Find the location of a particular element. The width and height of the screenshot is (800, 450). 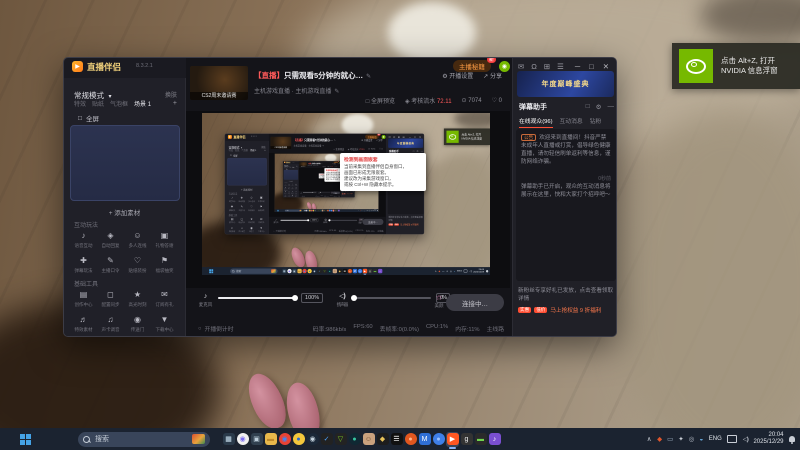

language-indicator: ENG is located at coordinates (715, 439).